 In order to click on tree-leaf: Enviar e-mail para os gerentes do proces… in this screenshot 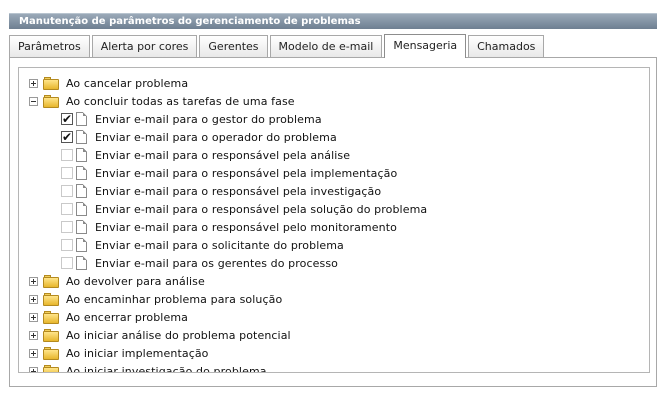, I will do `click(244, 263)`.